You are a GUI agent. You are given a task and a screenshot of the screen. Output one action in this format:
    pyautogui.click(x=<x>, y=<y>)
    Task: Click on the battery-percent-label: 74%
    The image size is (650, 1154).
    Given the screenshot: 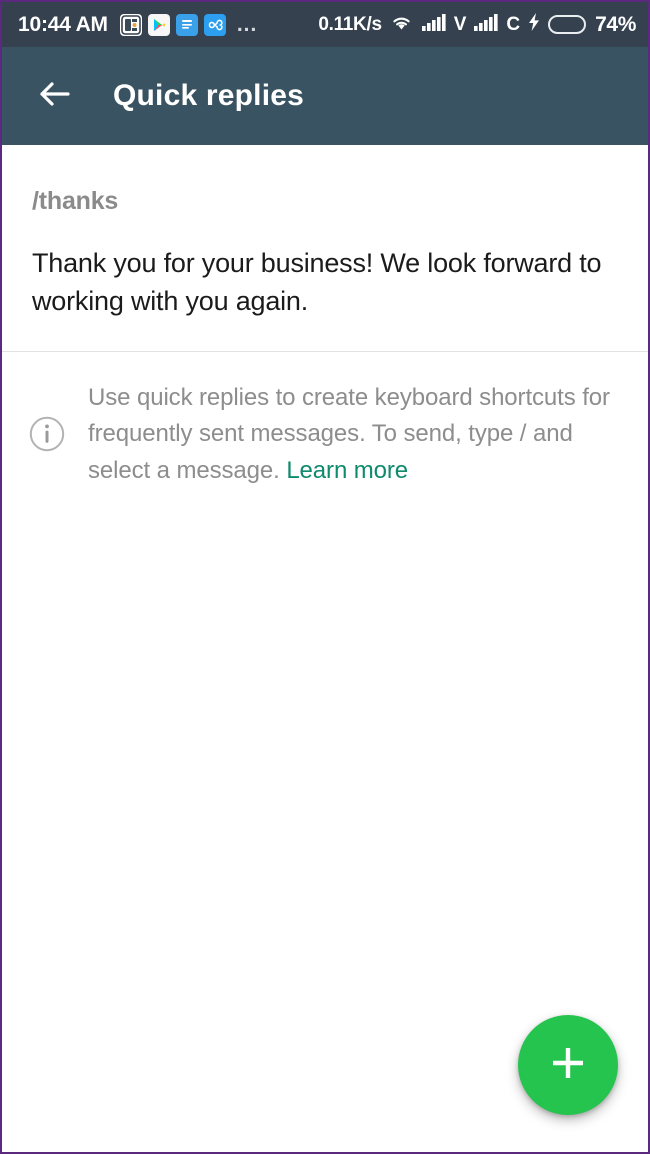 What is the action you would take?
    pyautogui.click(x=615, y=24)
    